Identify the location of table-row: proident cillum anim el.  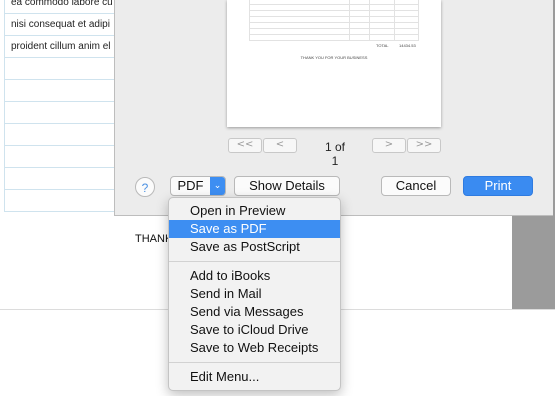
(61, 47).